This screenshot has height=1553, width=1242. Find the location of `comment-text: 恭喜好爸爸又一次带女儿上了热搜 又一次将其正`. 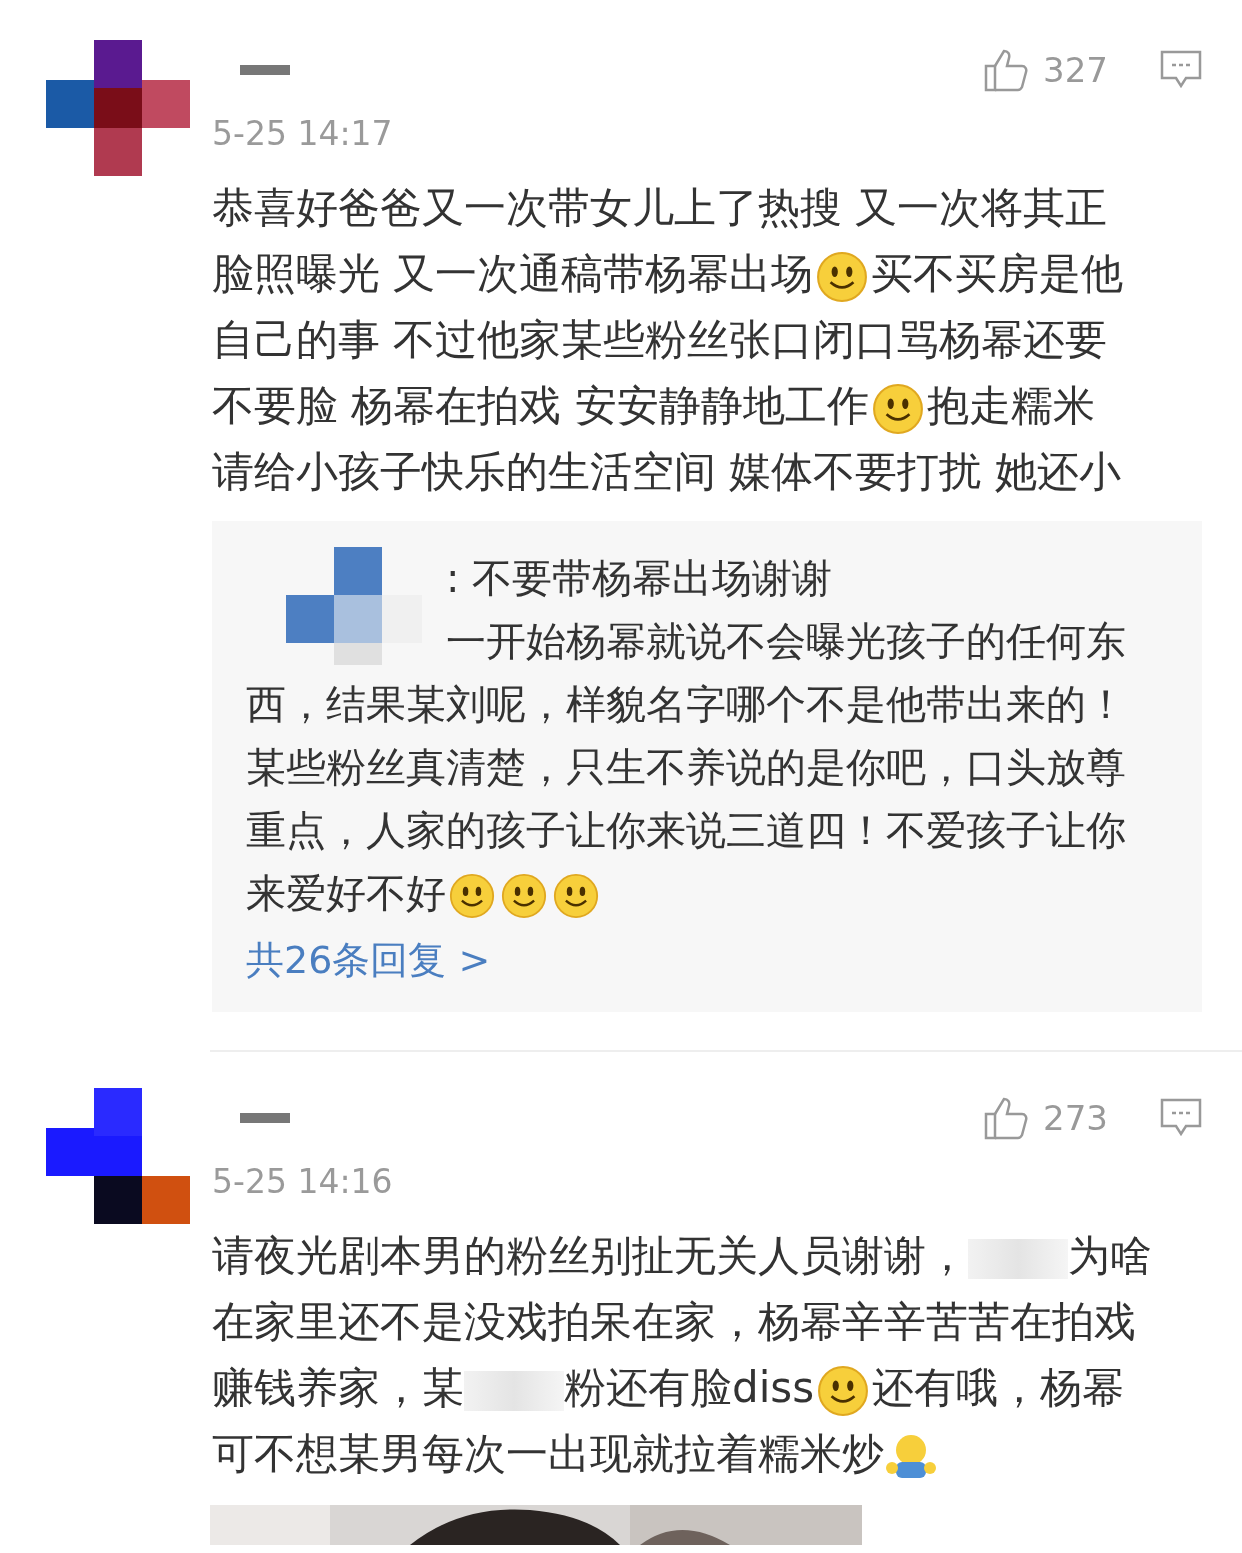

comment-text: 恭喜好爸爸又一次带女儿上了热搜 又一次将其正 is located at coordinates (660, 207).